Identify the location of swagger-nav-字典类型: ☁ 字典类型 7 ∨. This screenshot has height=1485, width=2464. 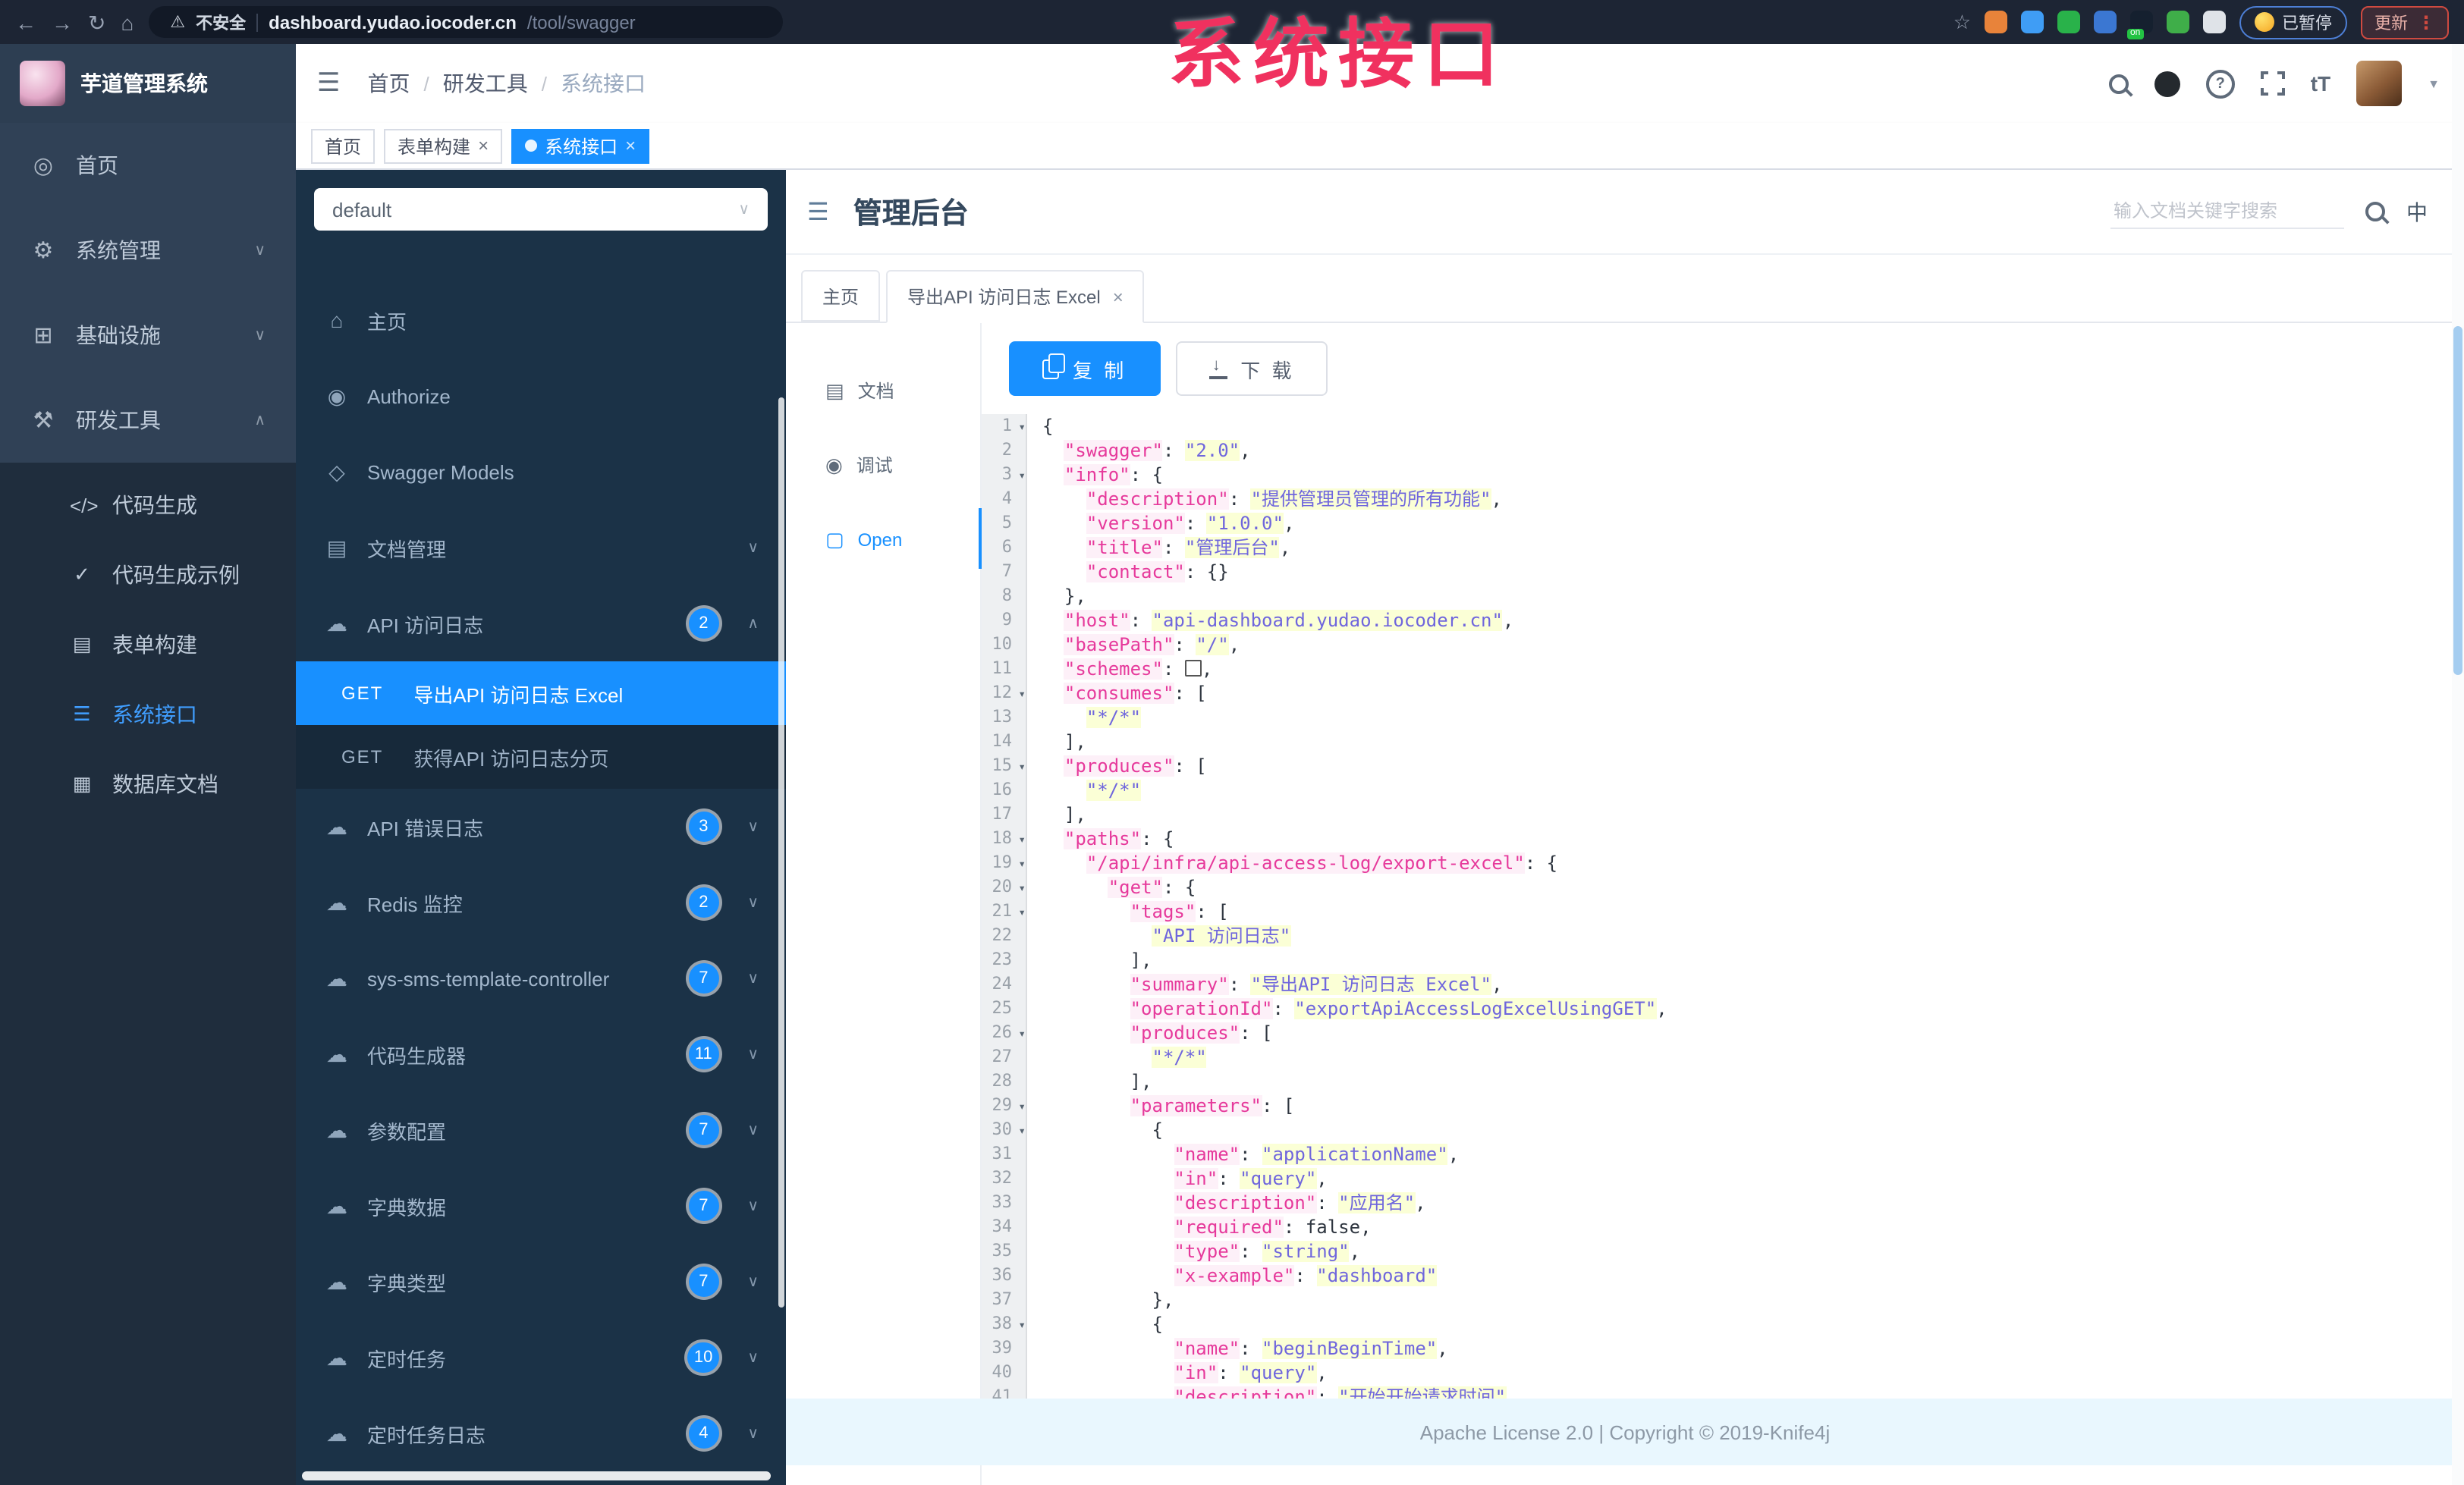
(541, 1282).